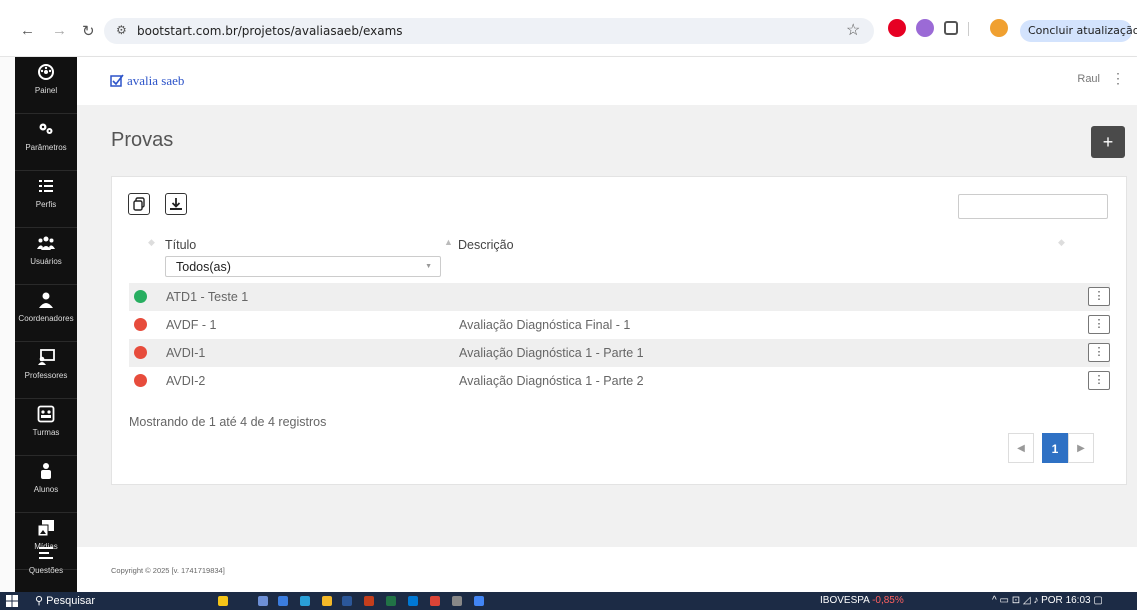  I want to click on sidebar-item-turmas: Turmas, so click(46, 427).